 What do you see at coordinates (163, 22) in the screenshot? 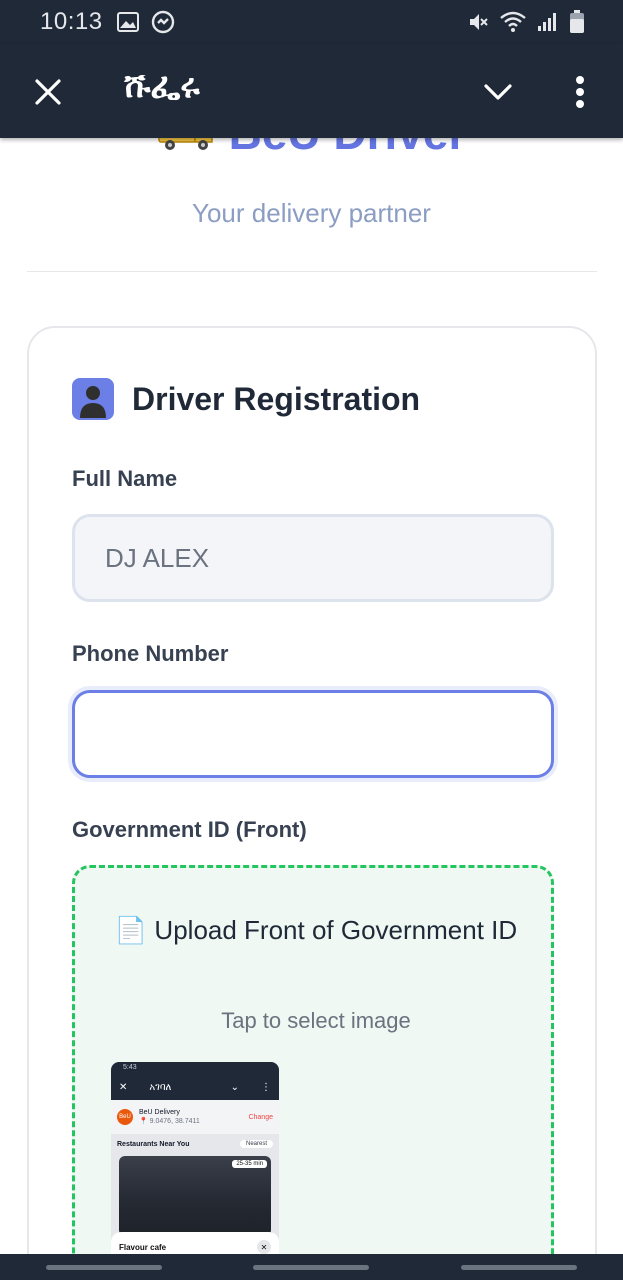
I see `messenger-icon` at bounding box center [163, 22].